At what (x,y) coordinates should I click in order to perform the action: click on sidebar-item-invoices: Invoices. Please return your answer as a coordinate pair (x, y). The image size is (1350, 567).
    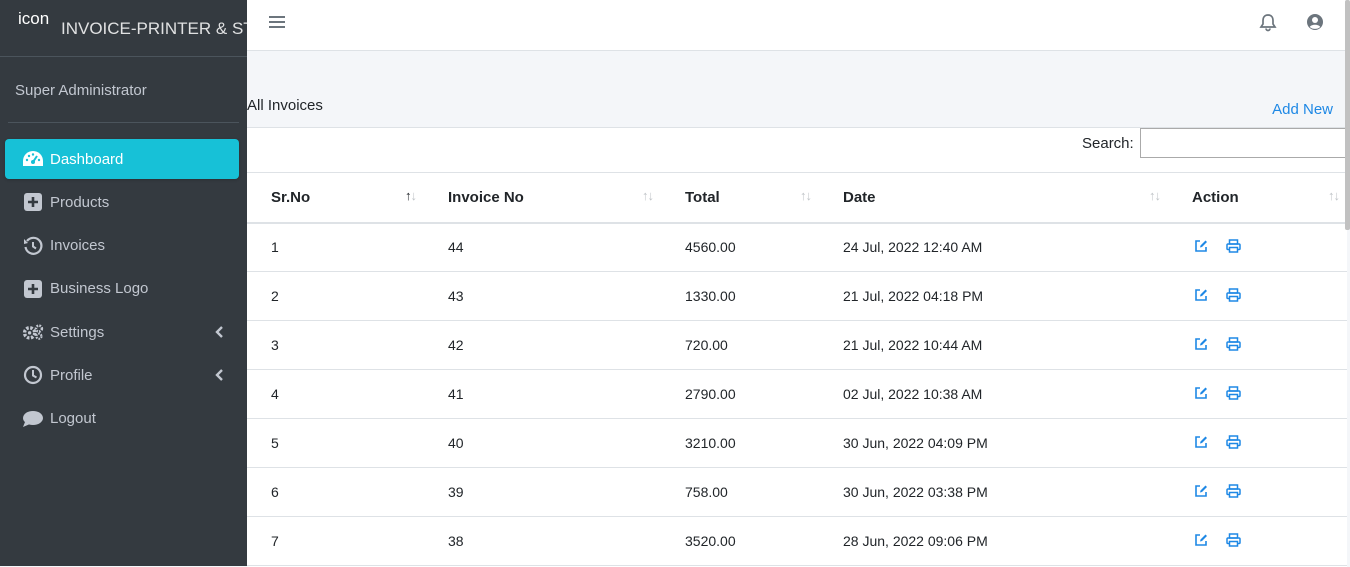
    Looking at the image, I should click on (122, 246).